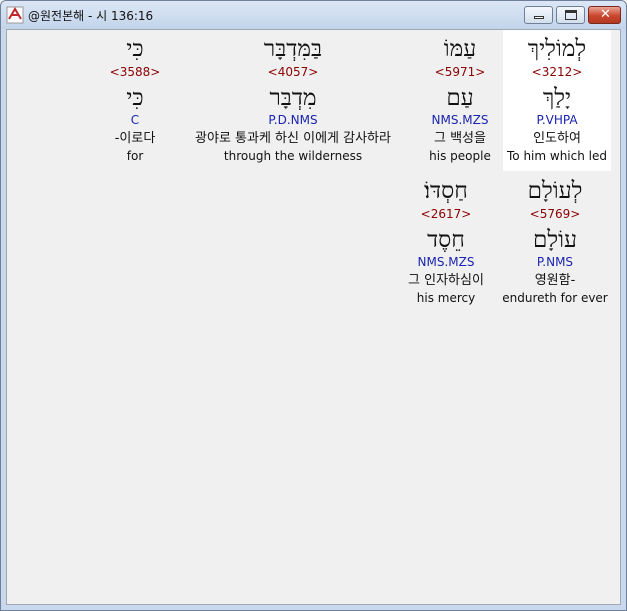 The height and width of the screenshot is (611, 627). What do you see at coordinates (446, 191) in the screenshot?
I see `hebrew-word: חַסְדּוֹ׃` at bounding box center [446, 191].